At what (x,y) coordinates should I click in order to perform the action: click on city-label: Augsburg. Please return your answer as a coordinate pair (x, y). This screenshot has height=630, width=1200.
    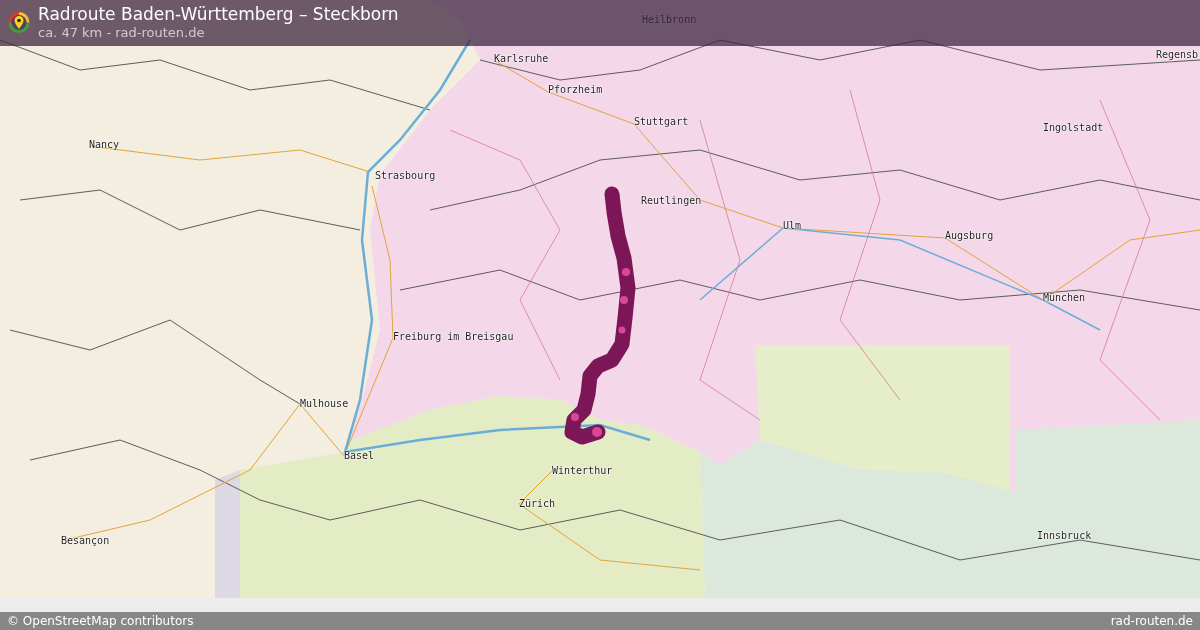
    Looking at the image, I should click on (969, 236).